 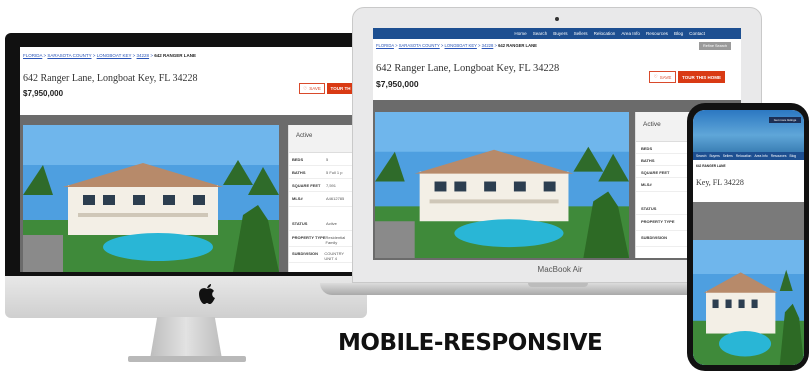 I want to click on tour-home-button: TOUR TH, so click(x=340, y=88).